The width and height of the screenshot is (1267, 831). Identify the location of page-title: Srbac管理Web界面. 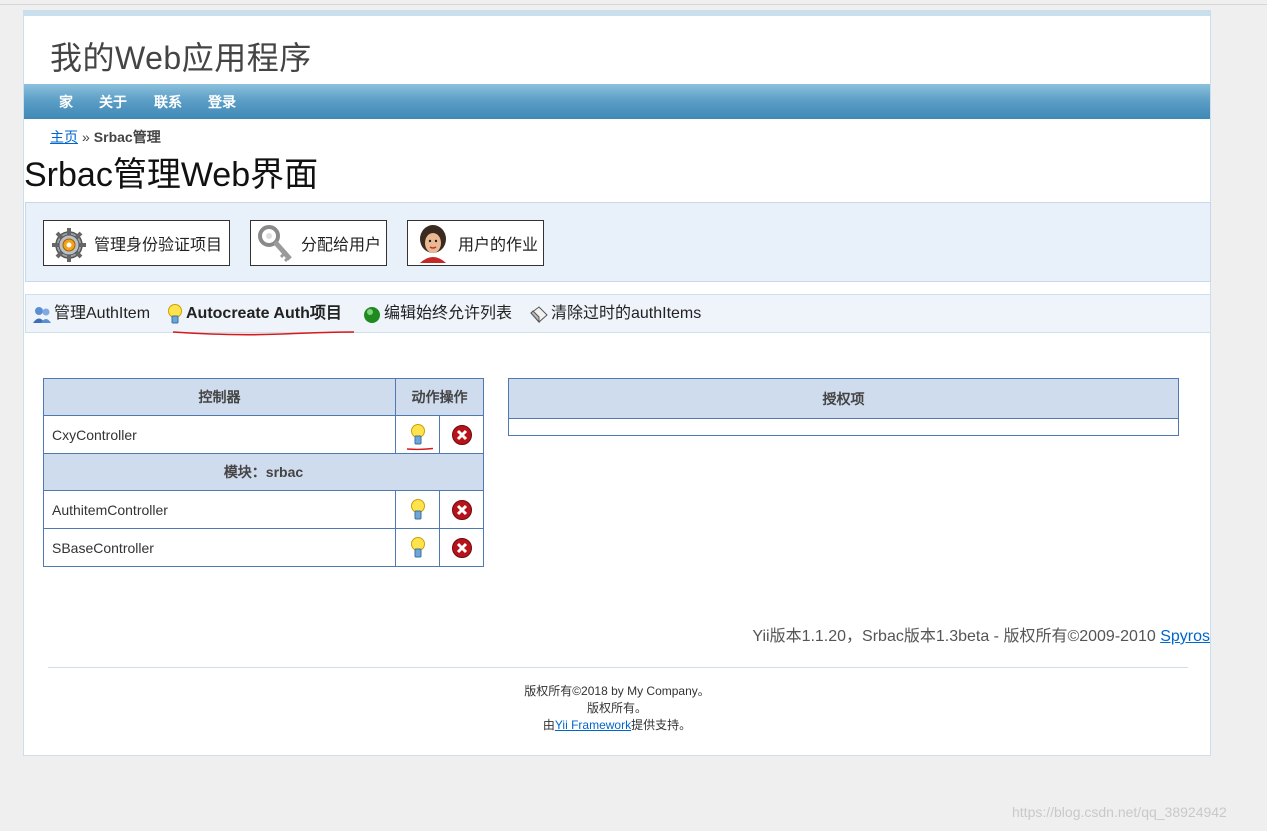
(171, 175).